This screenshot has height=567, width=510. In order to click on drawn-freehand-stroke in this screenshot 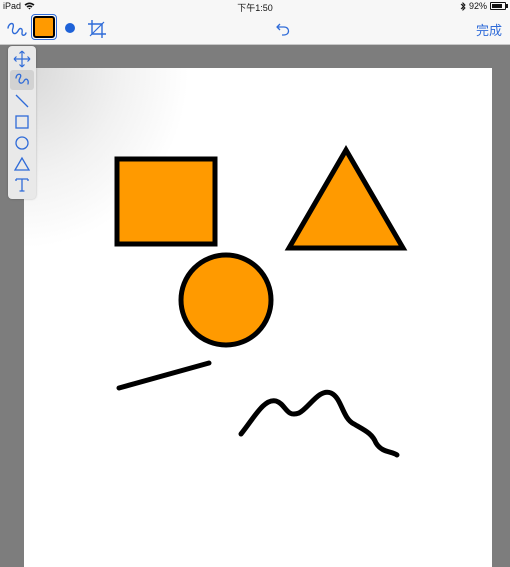, I will do `click(319, 423)`.